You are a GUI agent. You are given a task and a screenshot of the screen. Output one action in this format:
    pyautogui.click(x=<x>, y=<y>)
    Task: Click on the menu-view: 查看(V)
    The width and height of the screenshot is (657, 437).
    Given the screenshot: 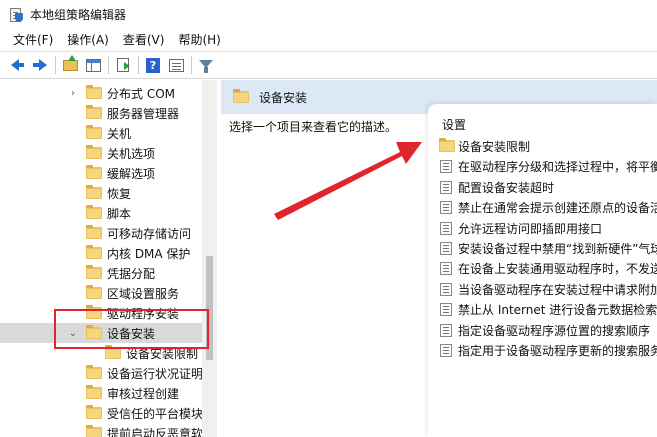 What is the action you would take?
    pyautogui.click(x=144, y=40)
    